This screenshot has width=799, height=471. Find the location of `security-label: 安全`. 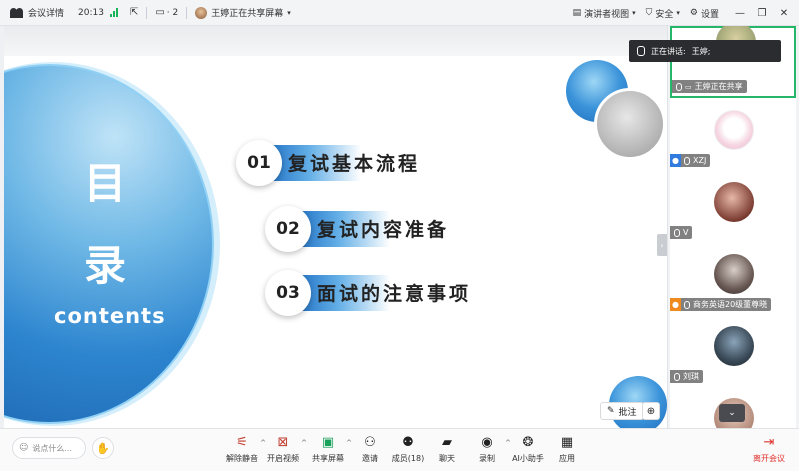

security-label: 安全 is located at coordinates (664, 14).